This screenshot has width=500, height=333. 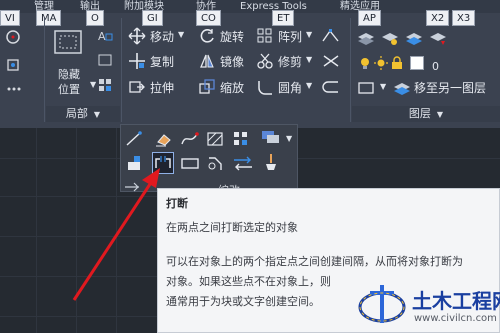 I want to click on make-current-icon, so click(x=366, y=88).